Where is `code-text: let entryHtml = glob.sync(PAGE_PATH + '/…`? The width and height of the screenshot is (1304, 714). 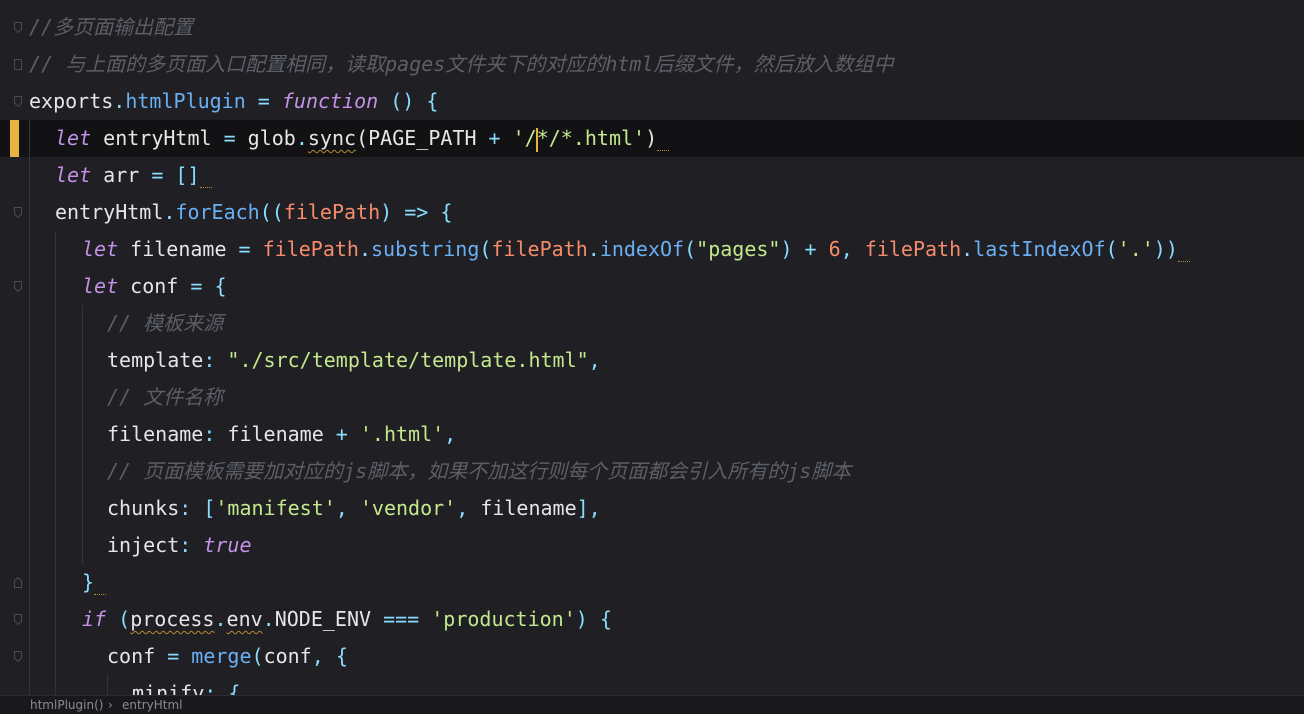 code-text: let entryHtml = glob.sync(PAGE_PATH + '/… is located at coordinates (362, 138).